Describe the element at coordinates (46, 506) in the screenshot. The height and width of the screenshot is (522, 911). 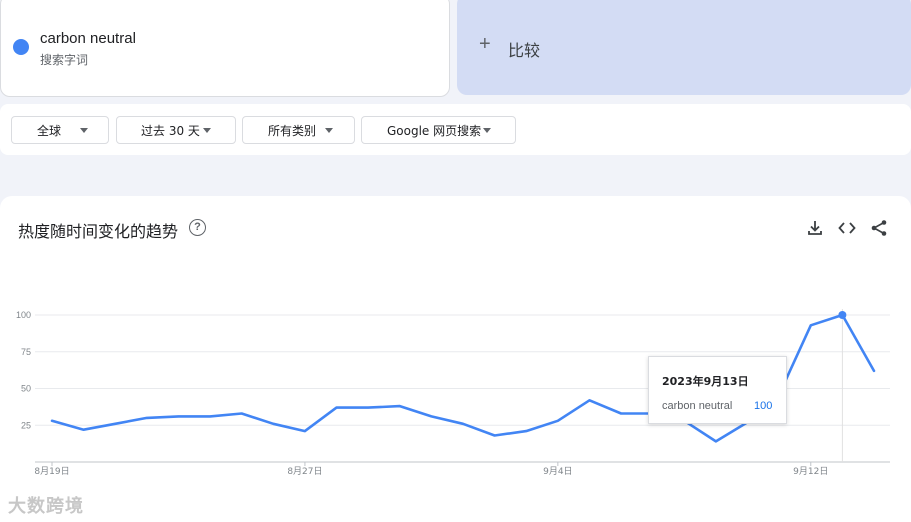
I see `watermark-logo: 大数跨境` at that location.